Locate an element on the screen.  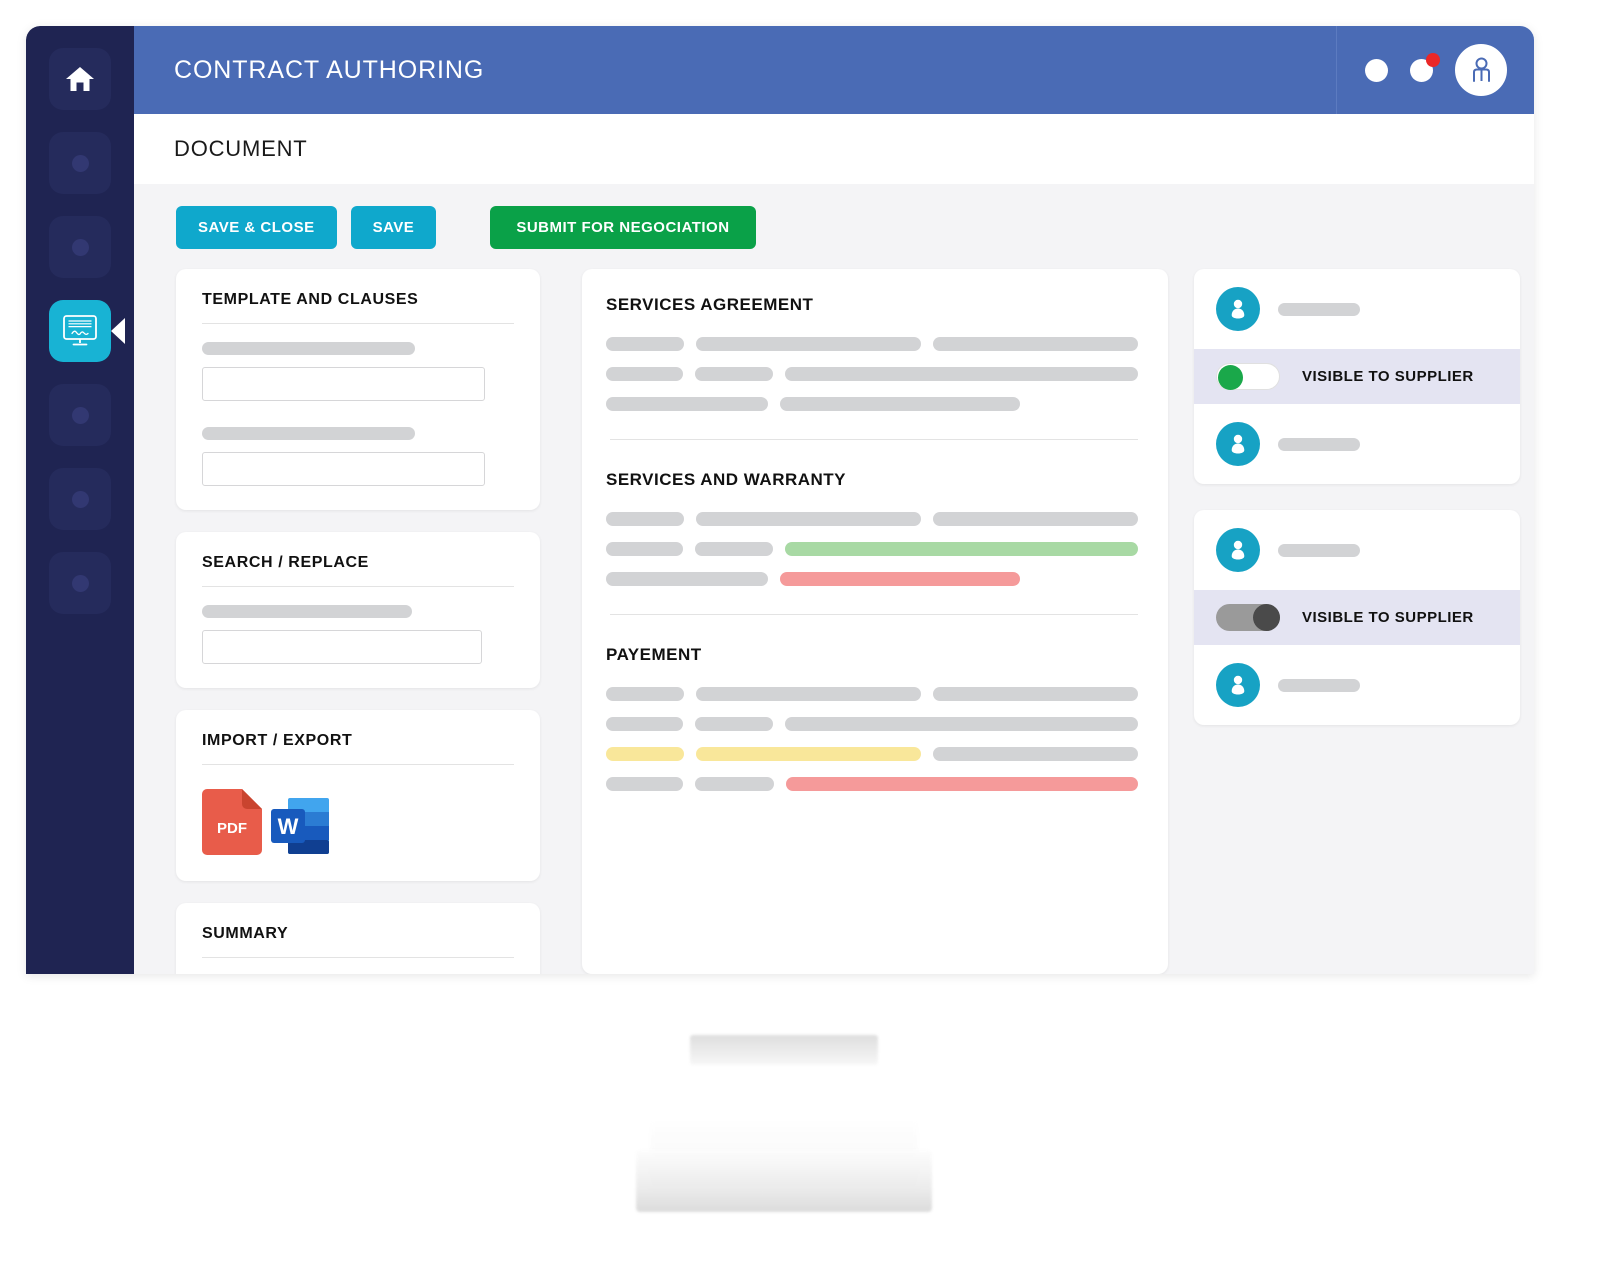
import-export-icons: PDF W is located at coordinates (358, 820).